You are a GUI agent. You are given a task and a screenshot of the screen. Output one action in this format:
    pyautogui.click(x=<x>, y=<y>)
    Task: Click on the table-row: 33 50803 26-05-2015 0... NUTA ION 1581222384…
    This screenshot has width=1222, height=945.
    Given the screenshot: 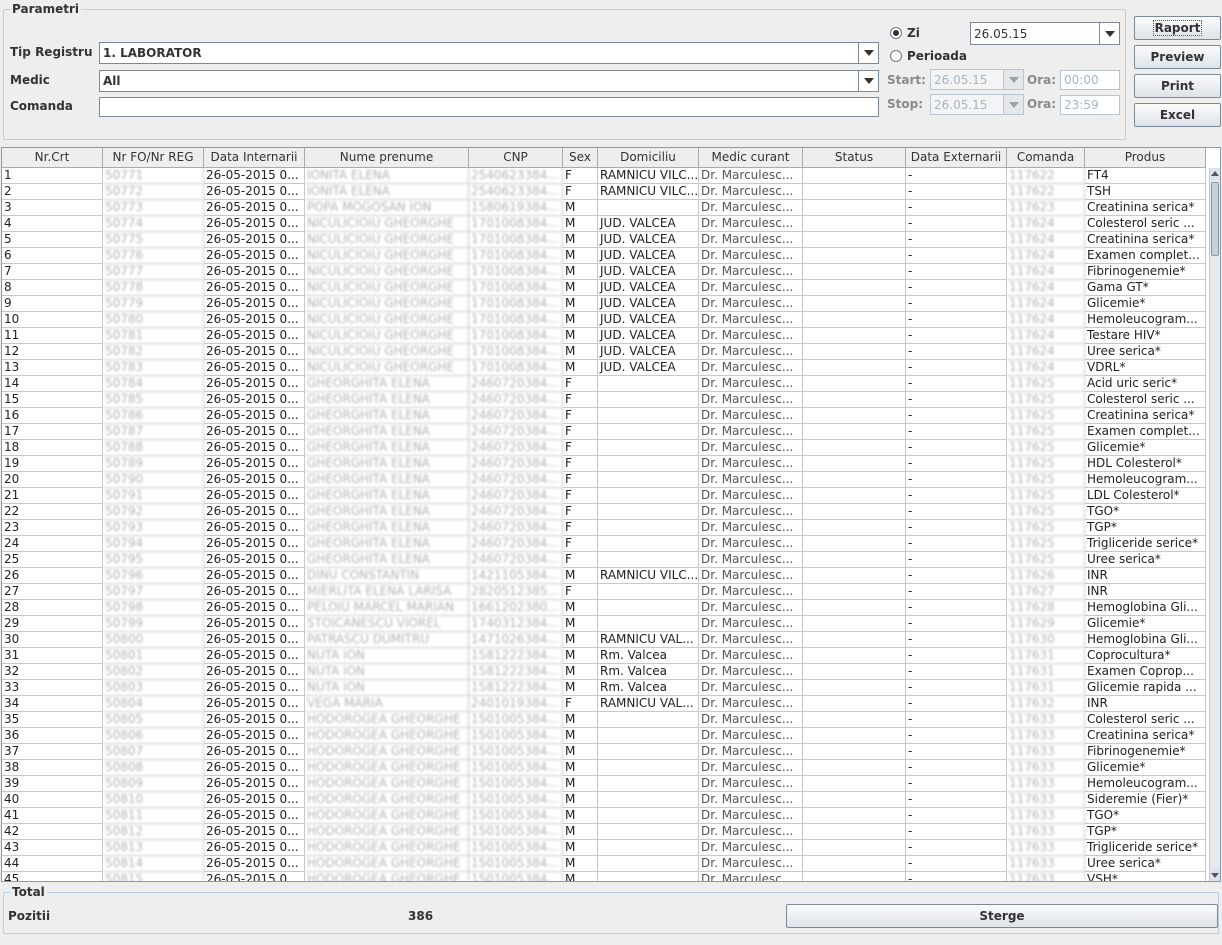 What is the action you would take?
    pyautogui.click(x=606, y=688)
    